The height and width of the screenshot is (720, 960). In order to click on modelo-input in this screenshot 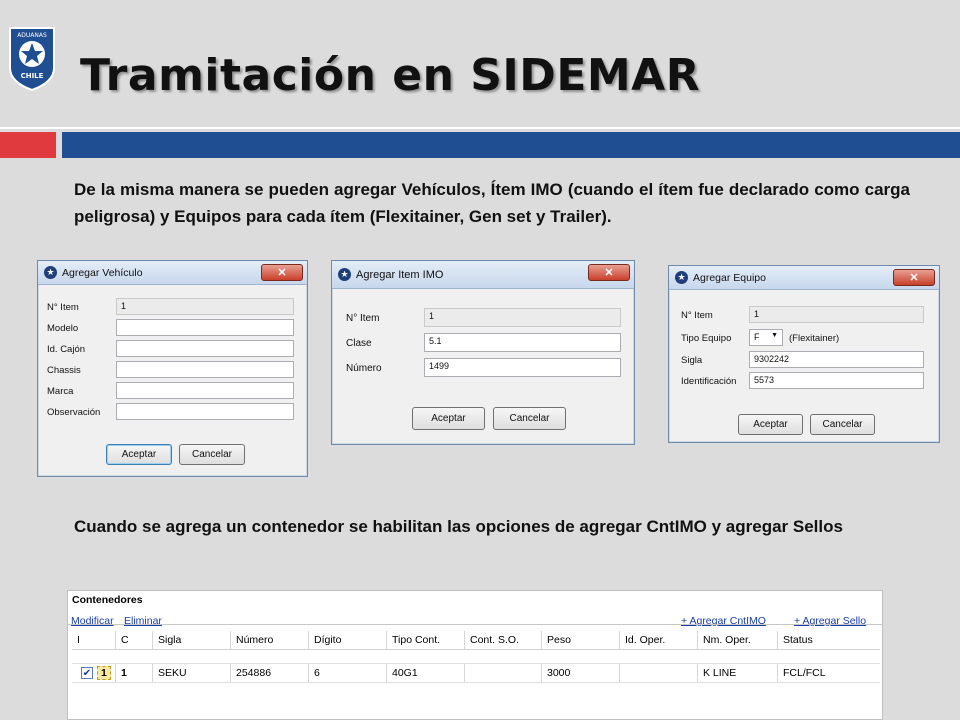, I will do `click(205, 327)`.